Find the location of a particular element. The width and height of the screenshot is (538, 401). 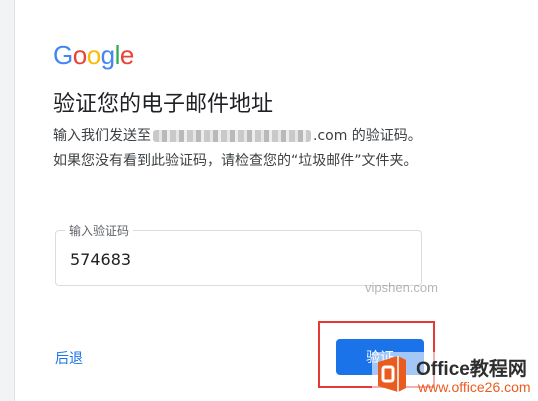

redacted-email is located at coordinates (232, 136).